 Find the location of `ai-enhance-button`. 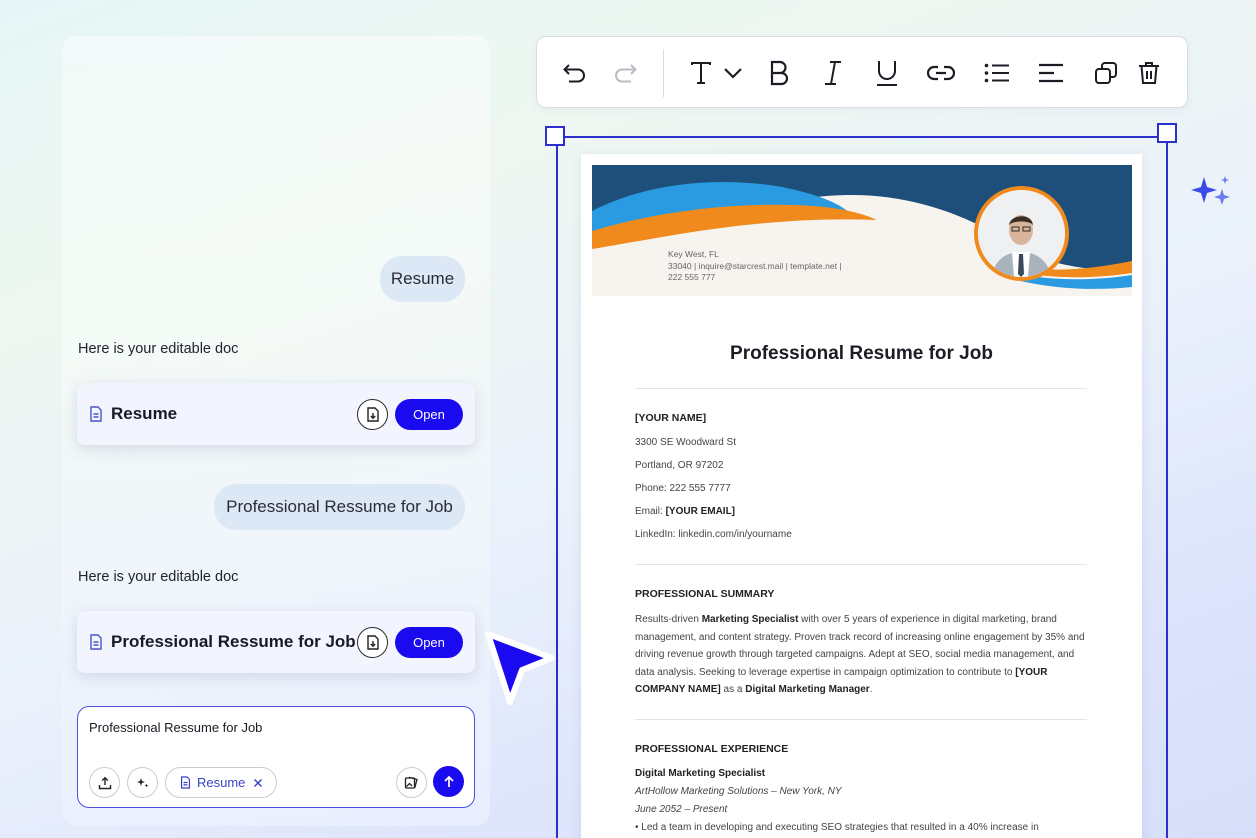

ai-enhance-button is located at coordinates (142, 782).